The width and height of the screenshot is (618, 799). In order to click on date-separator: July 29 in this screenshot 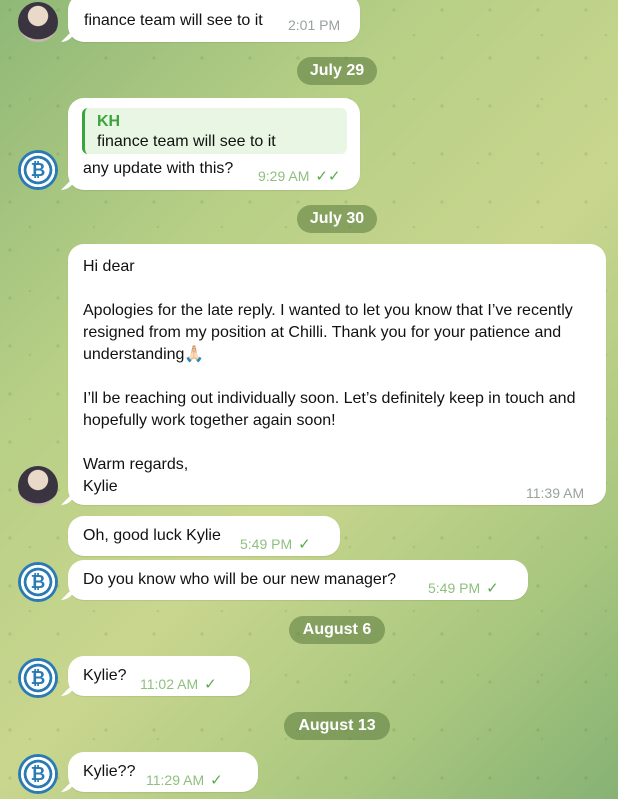, I will do `click(337, 71)`.